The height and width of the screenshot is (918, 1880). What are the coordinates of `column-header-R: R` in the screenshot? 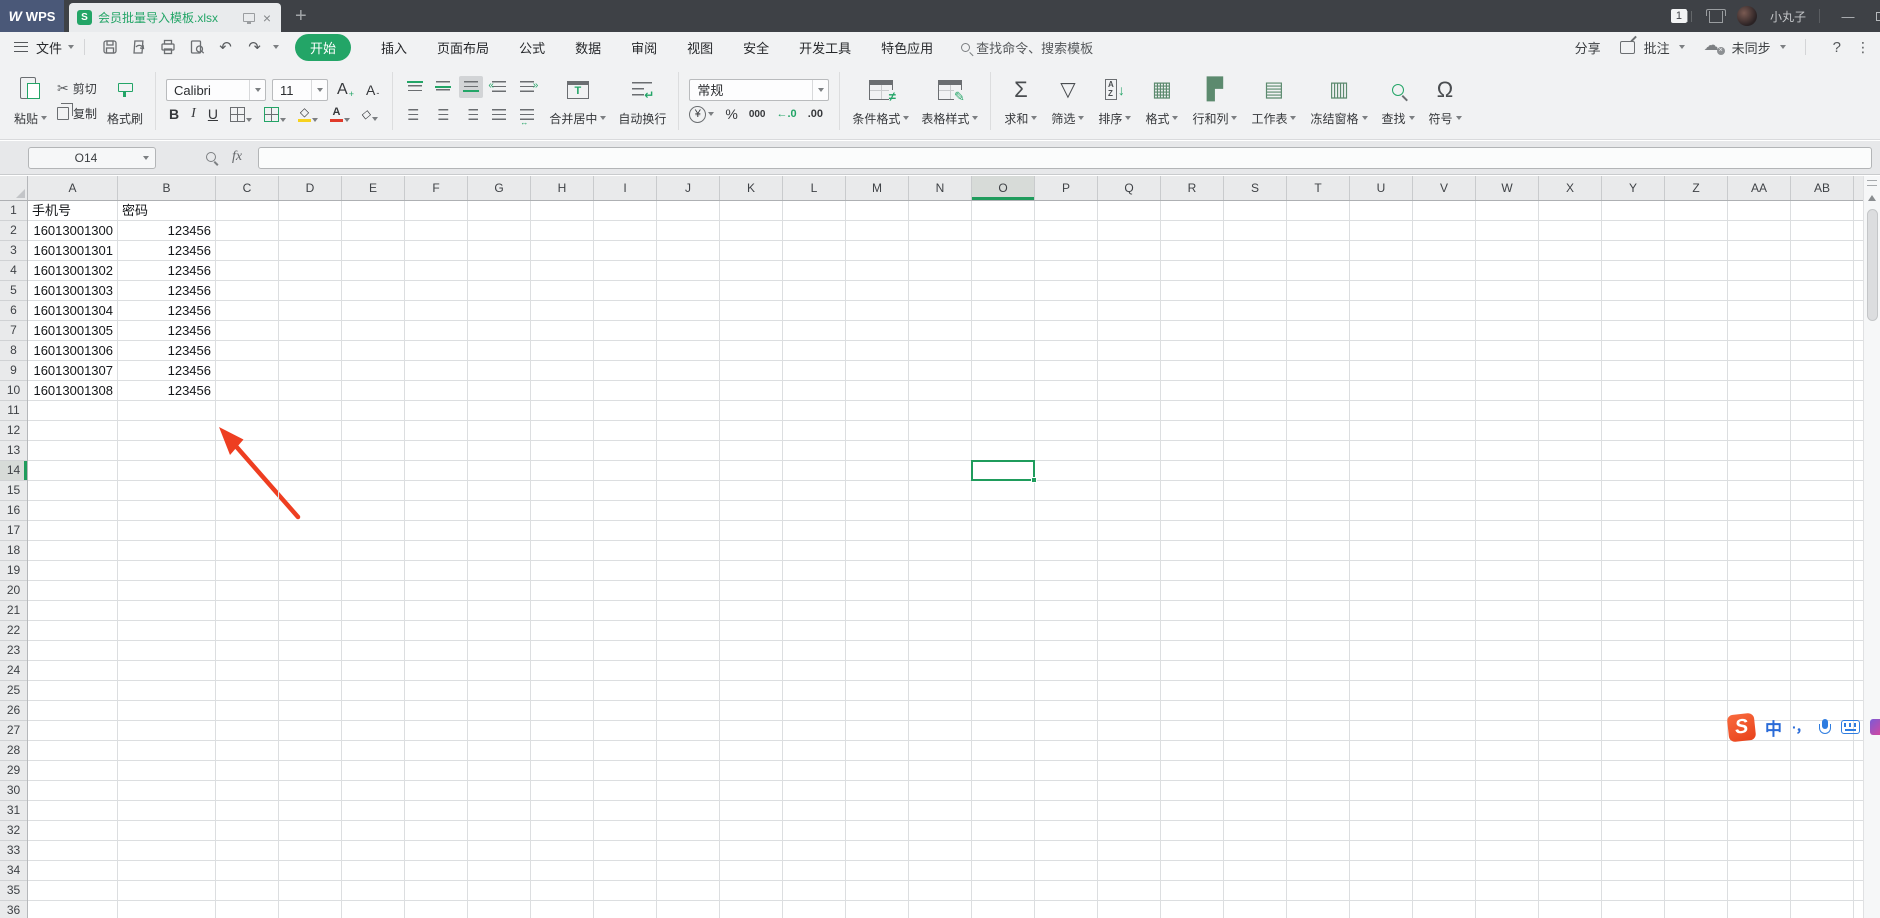 It's located at (1192, 188).